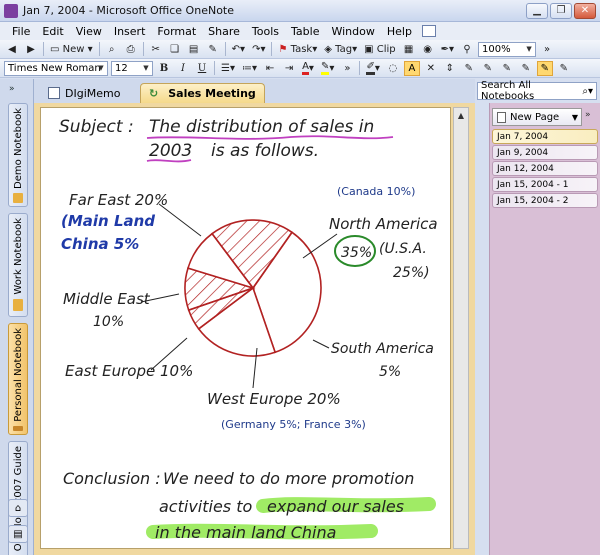  Describe the element at coordinates (561, 10) in the screenshot. I see `restore-button: ❐` at that location.